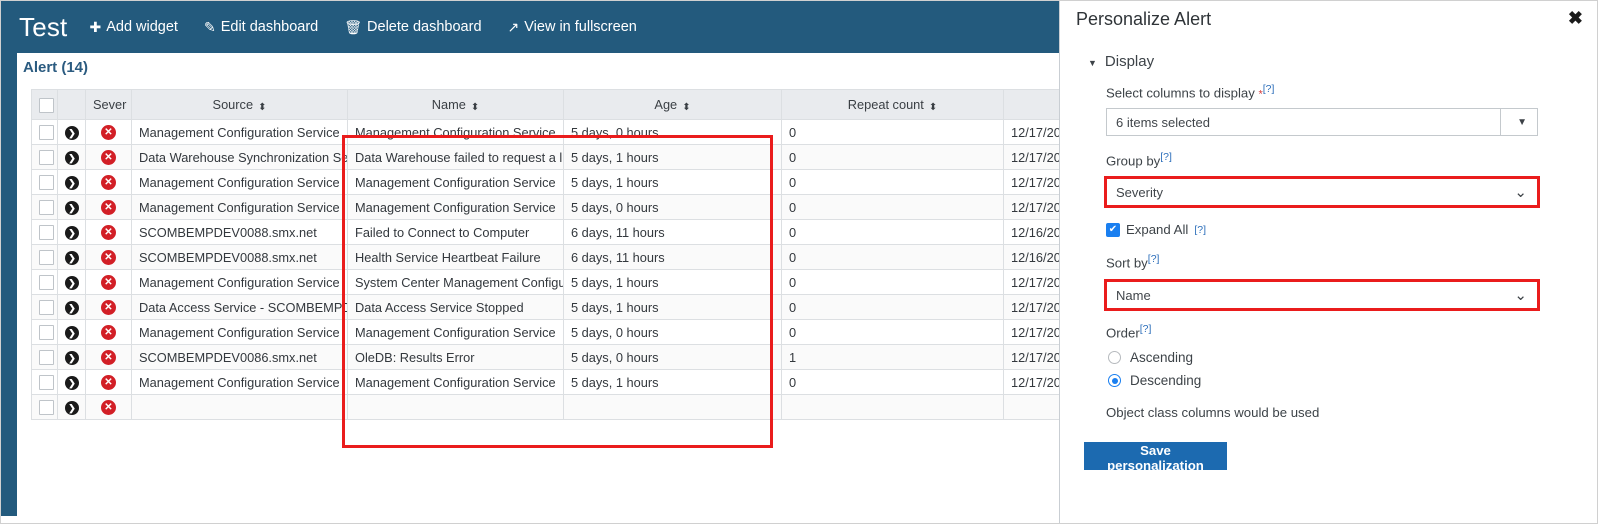 The width and height of the screenshot is (1598, 524). Describe the element at coordinates (261, 27) in the screenshot. I see `edit-dashboard-button: ✎ Edit dashboard` at that location.